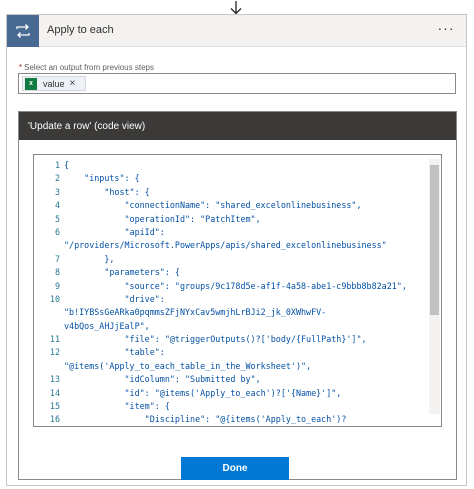 The image size is (474, 489). I want to click on code-line: 2 "inputs": {, so click(230, 178).